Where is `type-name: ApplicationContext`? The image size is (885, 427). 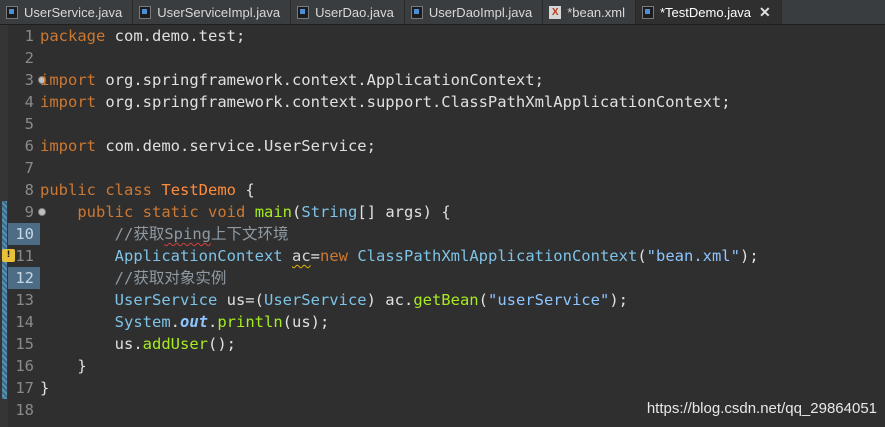
type-name: ApplicationContext is located at coordinates (198, 256).